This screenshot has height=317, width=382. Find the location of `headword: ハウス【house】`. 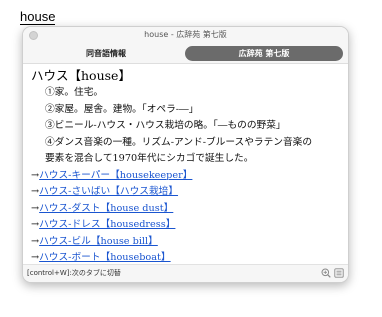

headword: ハウス【house】 is located at coordinates (81, 75).